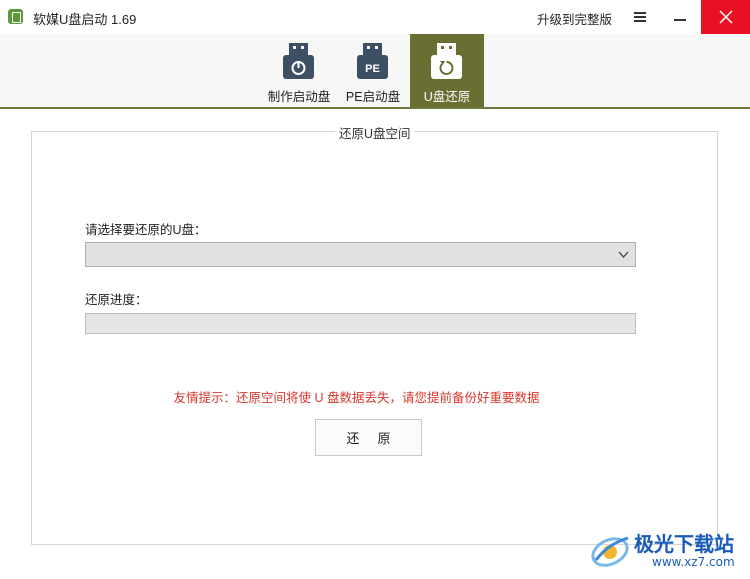  What do you see at coordinates (360, 254) in the screenshot?
I see `drive-select` at bounding box center [360, 254].